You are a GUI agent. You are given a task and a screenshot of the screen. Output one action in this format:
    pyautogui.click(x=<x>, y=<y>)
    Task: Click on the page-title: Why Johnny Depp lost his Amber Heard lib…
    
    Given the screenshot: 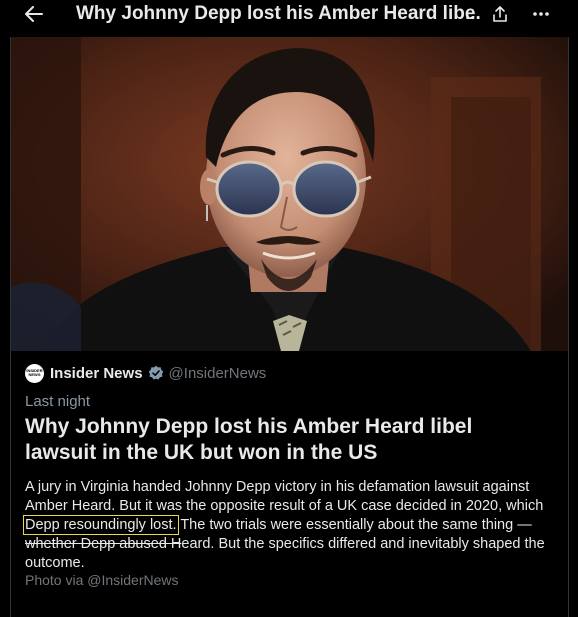 What is the action you would take?
    pyautogui.click(x=276, y=13)
    